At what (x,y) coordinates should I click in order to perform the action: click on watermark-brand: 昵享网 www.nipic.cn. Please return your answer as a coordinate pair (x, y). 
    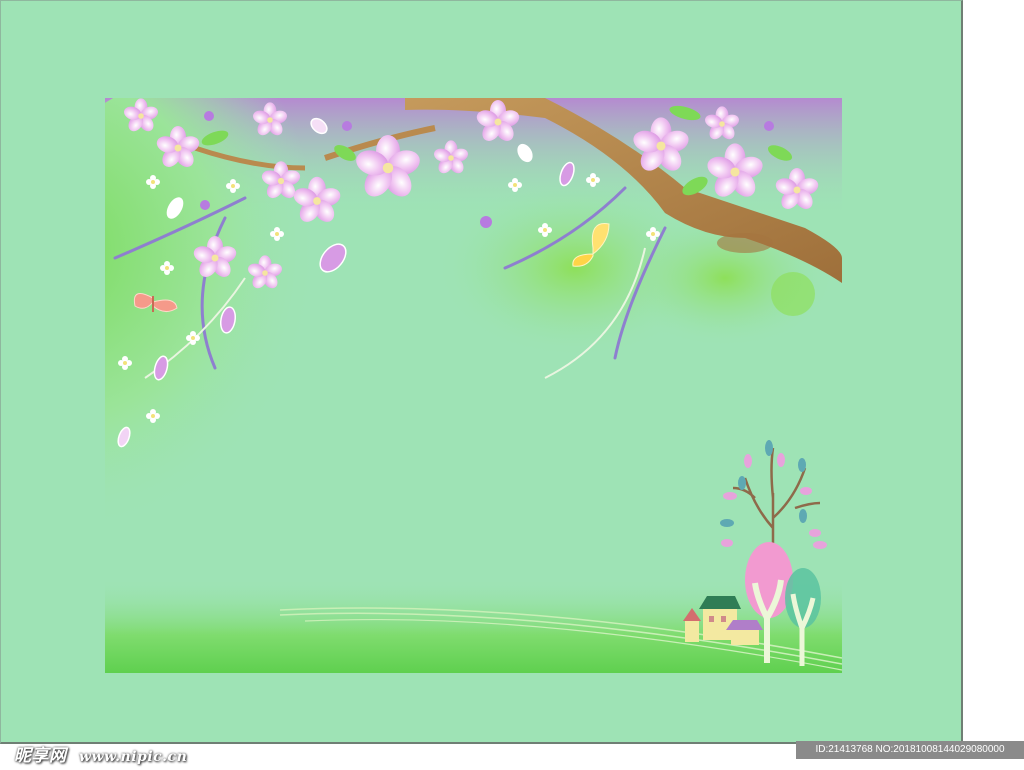
    Looking at the image, I should click on (100, 753).